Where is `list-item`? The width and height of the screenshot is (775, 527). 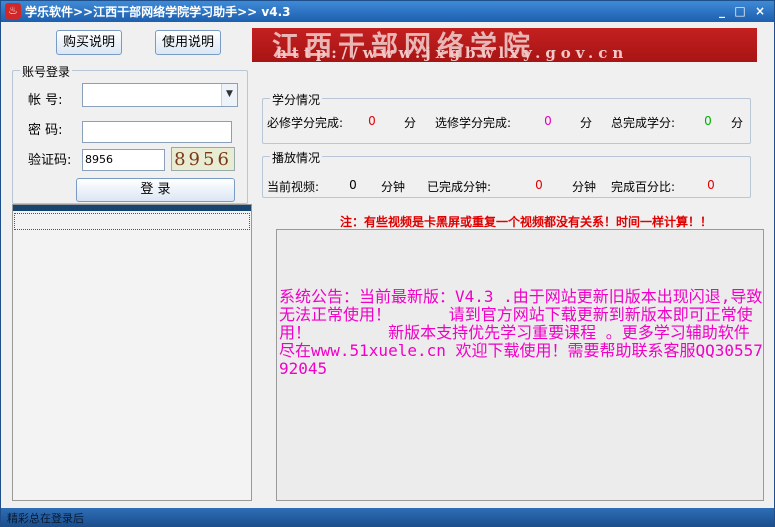
list-item is located at coordinates (132, 221).